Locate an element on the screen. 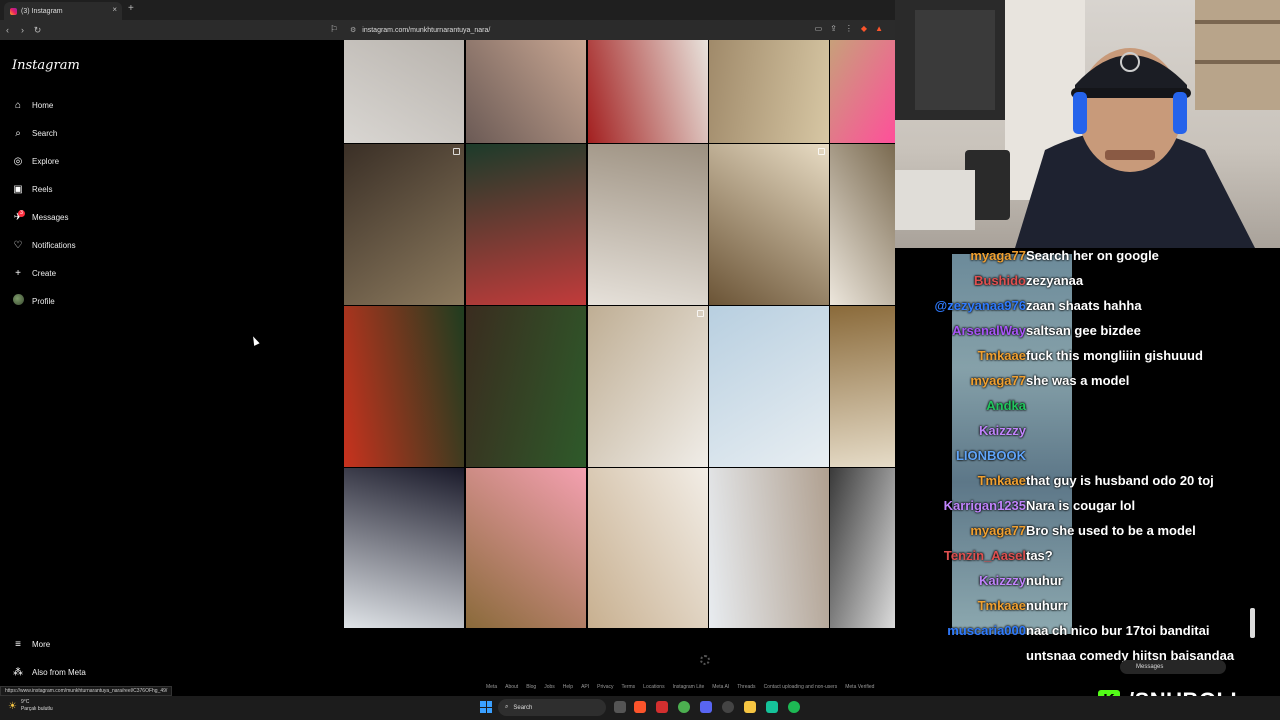  brave-shield-icon: ◆ is located at coordinates (864, 28).